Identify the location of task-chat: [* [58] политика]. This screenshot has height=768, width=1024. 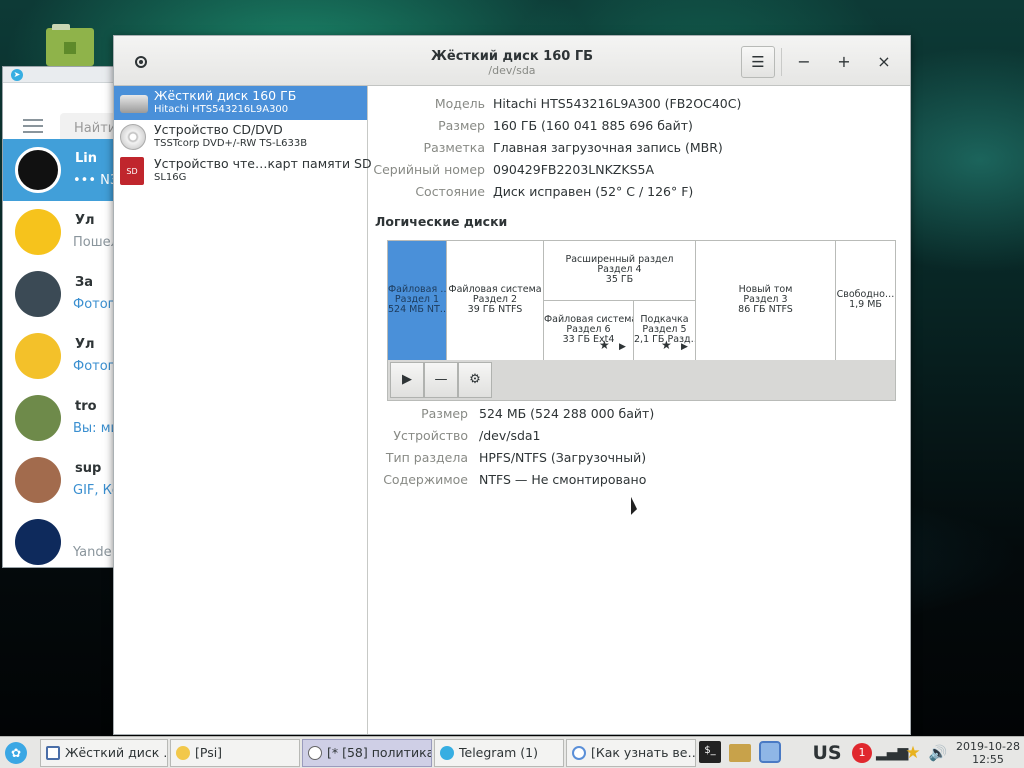
(367, 753).